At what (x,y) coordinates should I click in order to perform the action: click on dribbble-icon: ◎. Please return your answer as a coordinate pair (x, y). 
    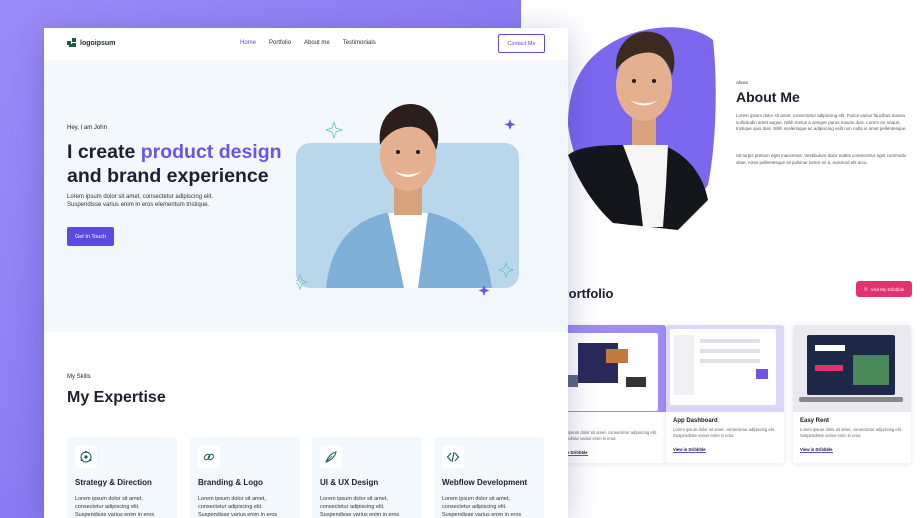
    Looking at the image, I should click on (865, 288).